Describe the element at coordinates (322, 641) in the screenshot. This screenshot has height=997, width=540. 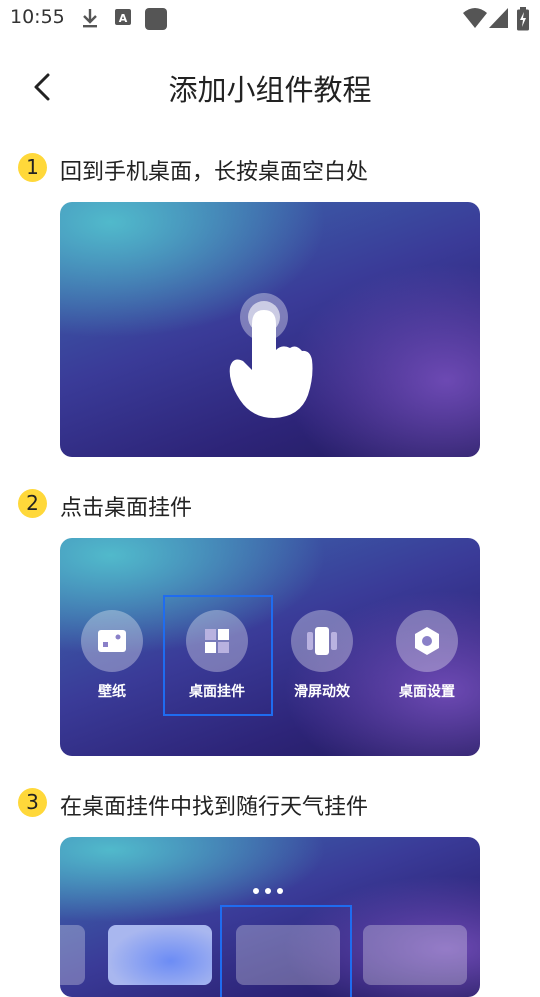
I see `slide-effect-icon` at that location.